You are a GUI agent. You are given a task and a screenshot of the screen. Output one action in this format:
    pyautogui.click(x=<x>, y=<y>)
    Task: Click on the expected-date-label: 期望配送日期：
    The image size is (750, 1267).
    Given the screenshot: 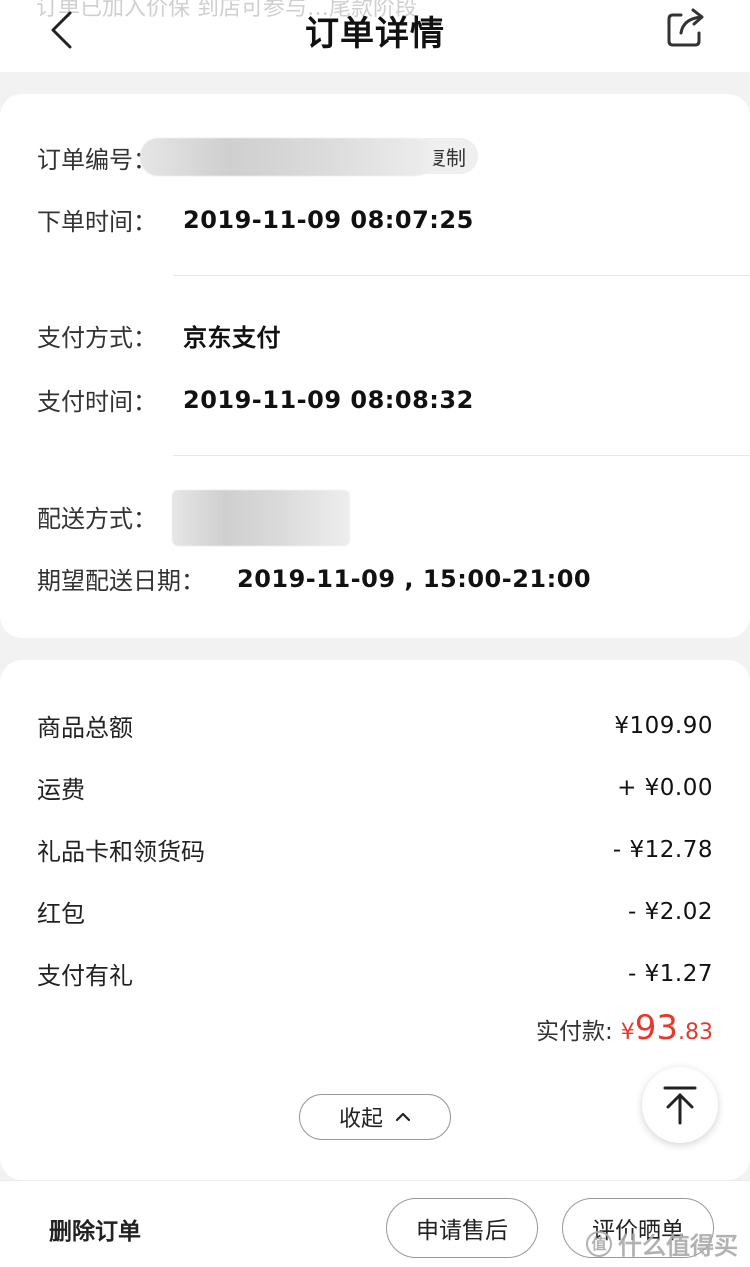 What is the action you would take?
    pyautogui.click(x=121, y=581)
    